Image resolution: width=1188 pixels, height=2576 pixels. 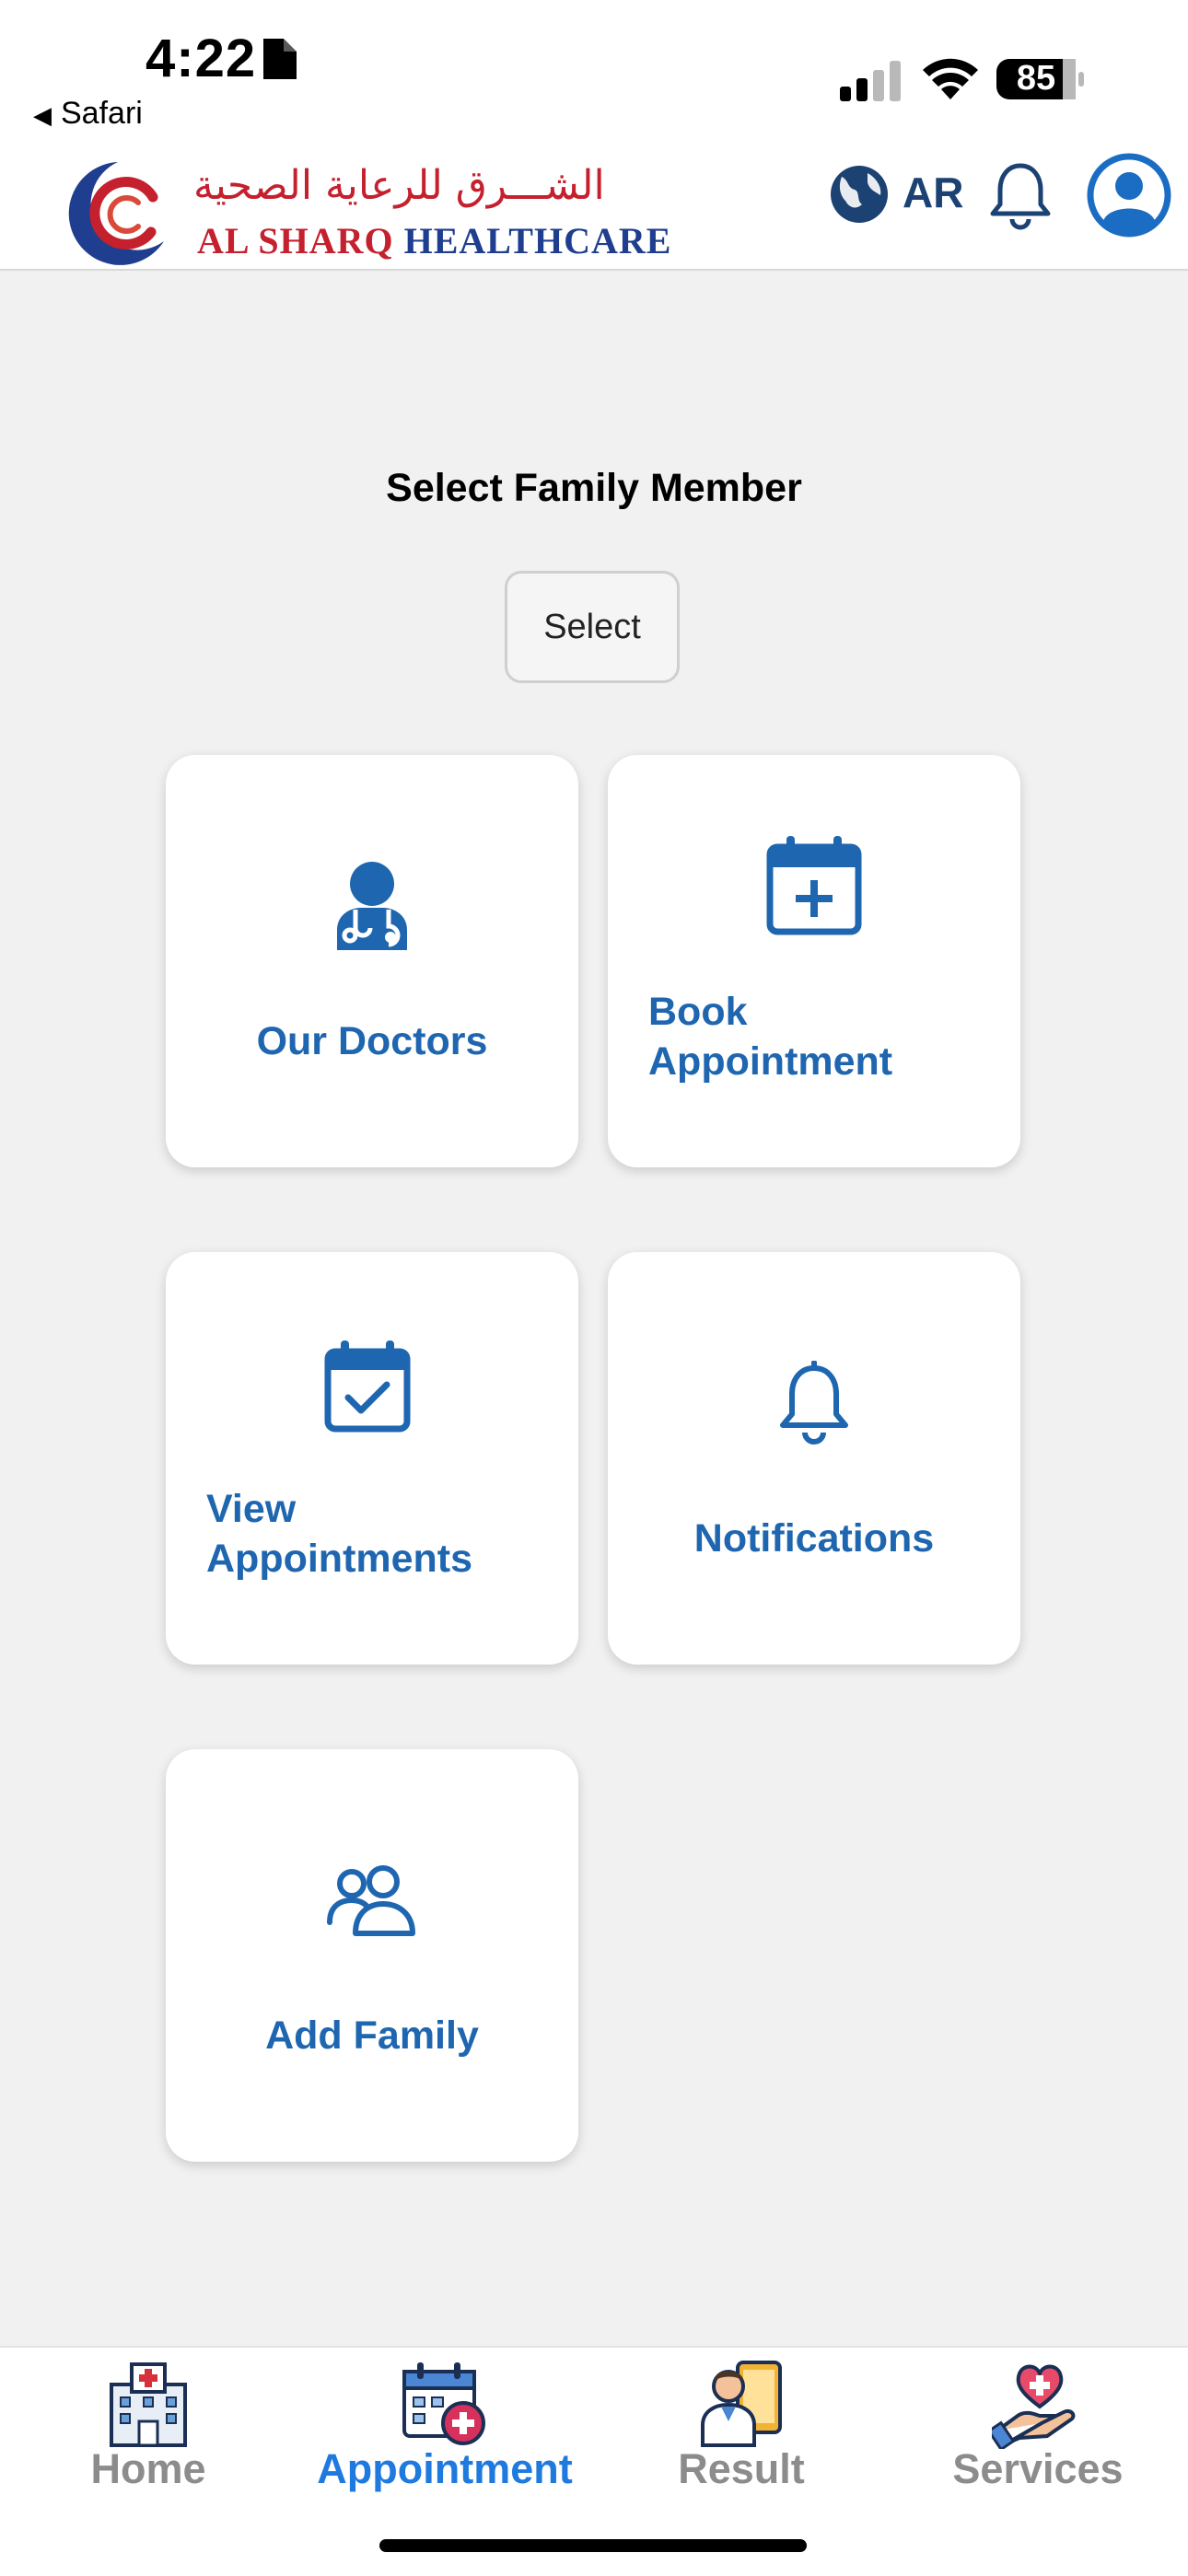 I want to click on home-indicator, so click(x=593, y=2545).